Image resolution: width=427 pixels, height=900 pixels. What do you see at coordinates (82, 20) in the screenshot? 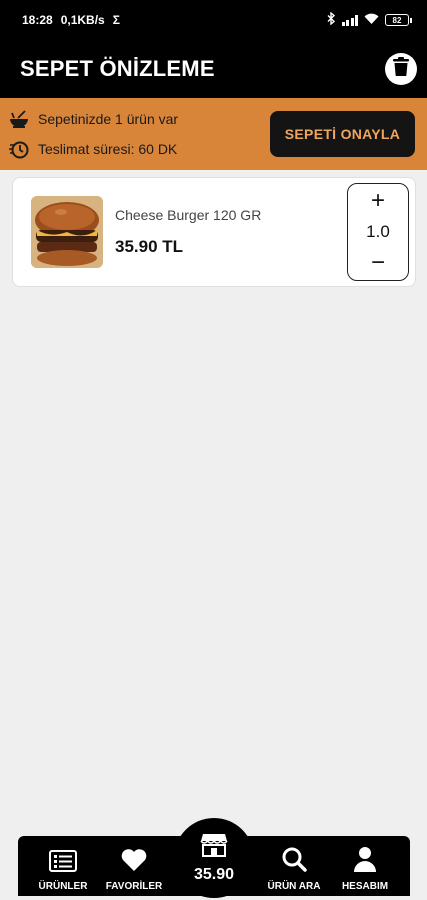
I see `status-network-speed: 0,1KB/s` at bounding box center [82, 20].